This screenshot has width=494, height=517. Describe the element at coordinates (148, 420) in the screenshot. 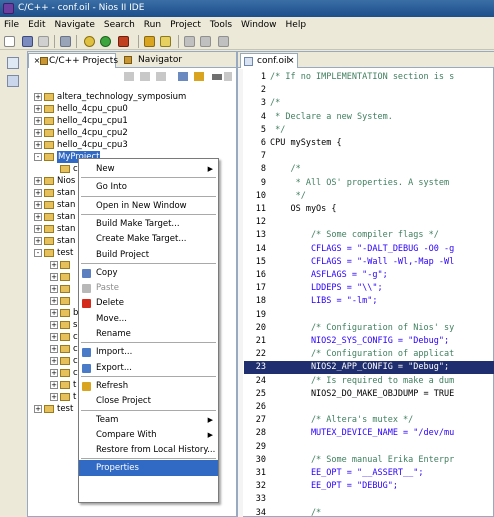

I see `menu-item-team: Team ▶` at that location.